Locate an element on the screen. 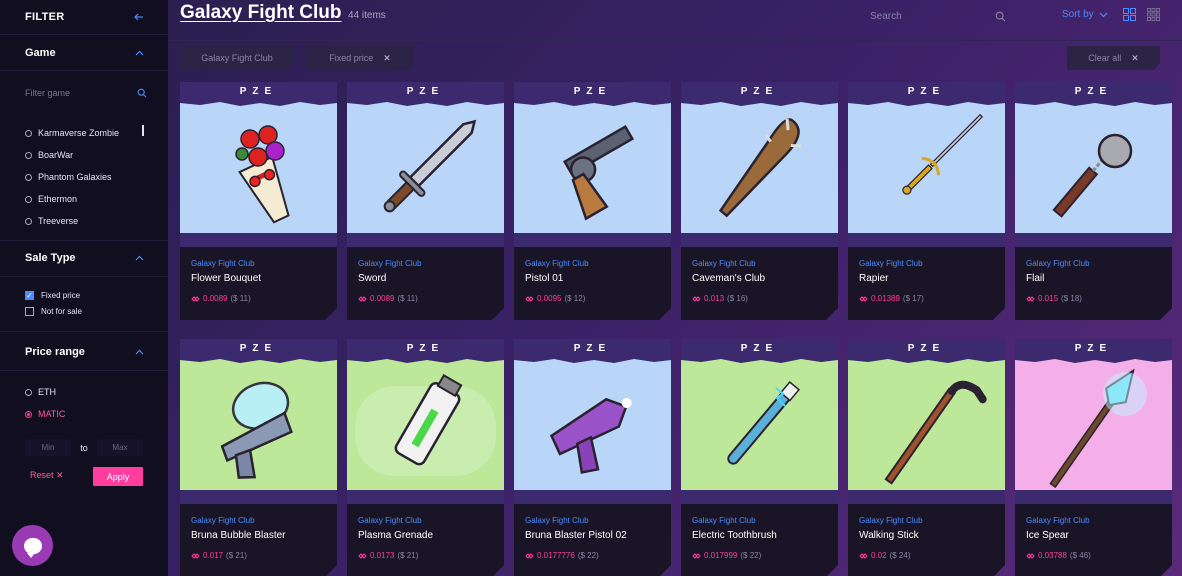 This screenshot has height=576, width=1182. price-range-section-header: Price range is located at coordinates (84, 352).